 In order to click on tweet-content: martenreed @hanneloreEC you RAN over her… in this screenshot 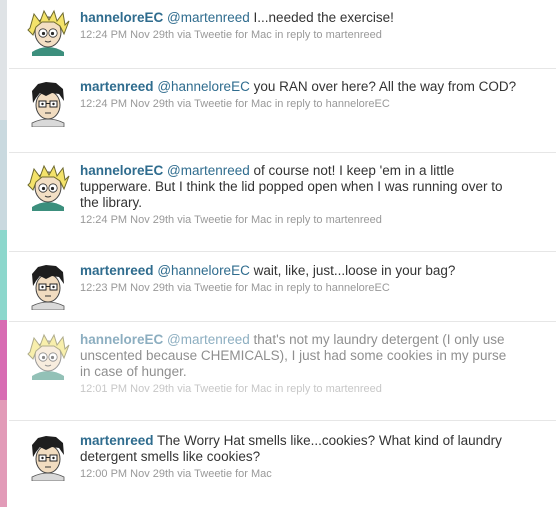, I will do `click(300, 95)`.